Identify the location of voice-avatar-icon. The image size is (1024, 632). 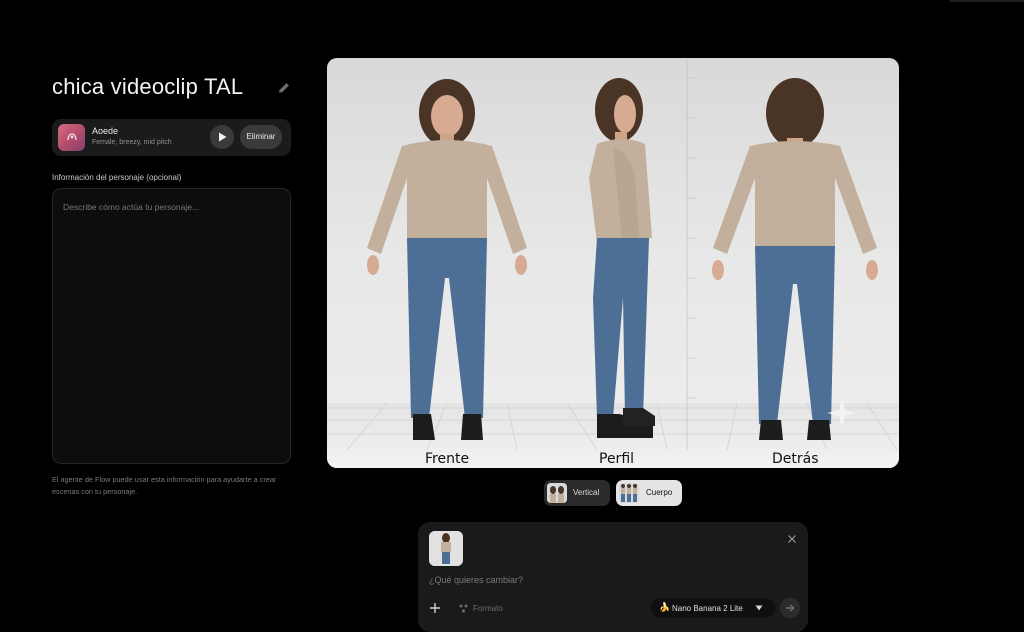
(72, 137).